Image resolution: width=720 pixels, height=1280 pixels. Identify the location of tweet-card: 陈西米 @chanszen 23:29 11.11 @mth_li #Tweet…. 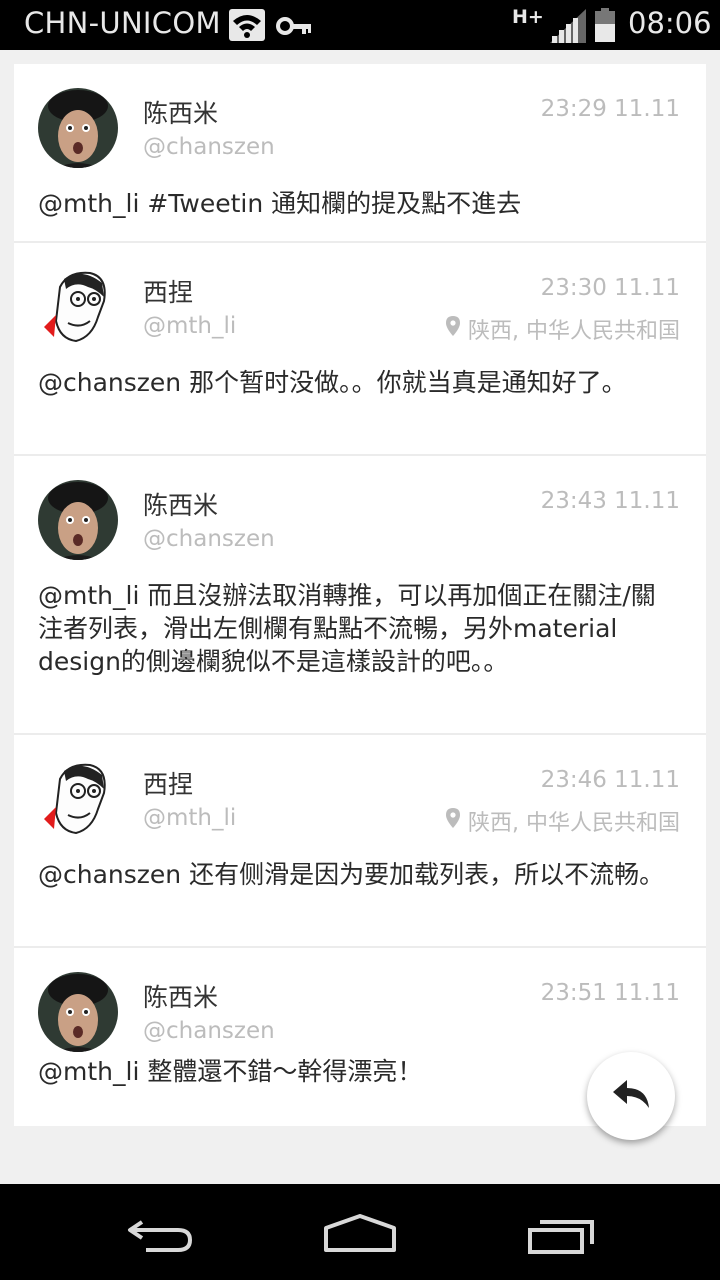
(360, 153).